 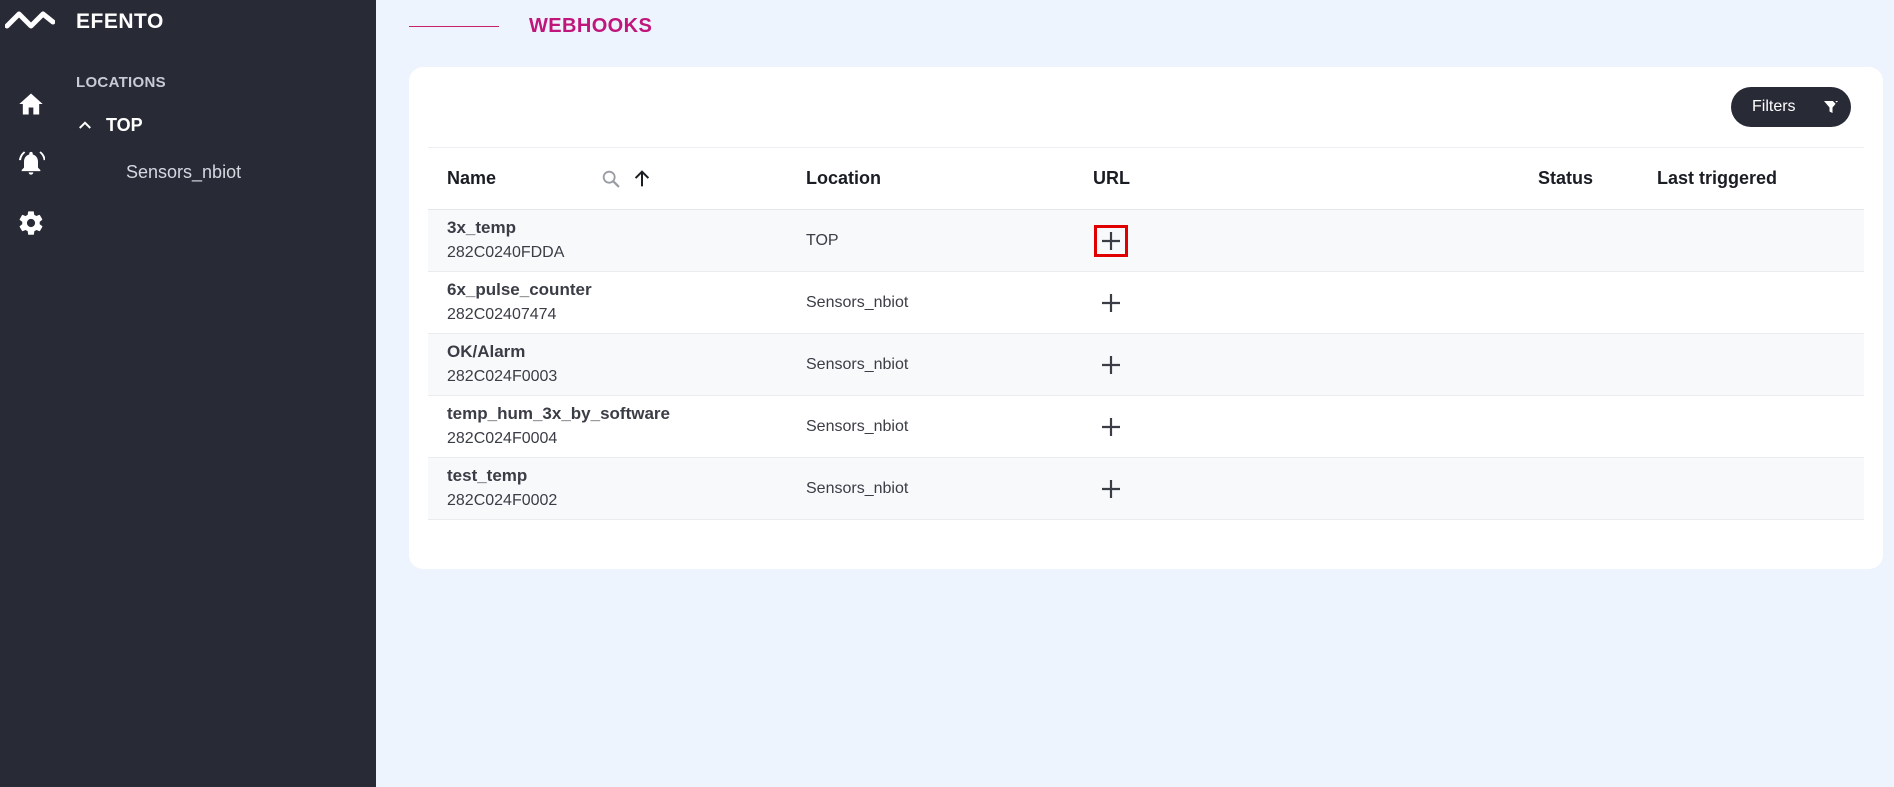 I want to click on tree-node-top: TOP, so click(x=109, y=125).